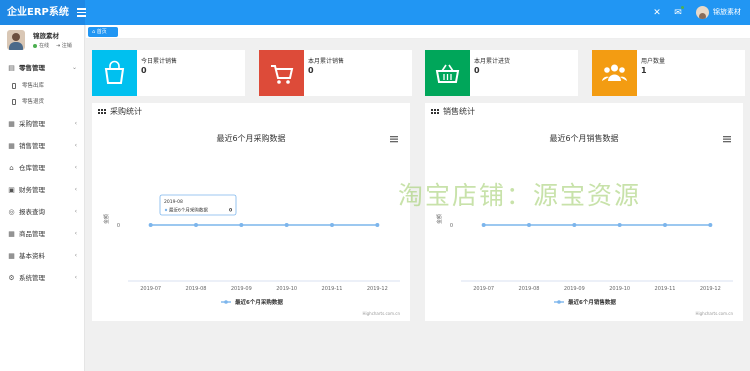 This screenshot has height=371, width=750. Describe the element at coordinates (702, 12) in the screenshot. I see `avatar` at that location.